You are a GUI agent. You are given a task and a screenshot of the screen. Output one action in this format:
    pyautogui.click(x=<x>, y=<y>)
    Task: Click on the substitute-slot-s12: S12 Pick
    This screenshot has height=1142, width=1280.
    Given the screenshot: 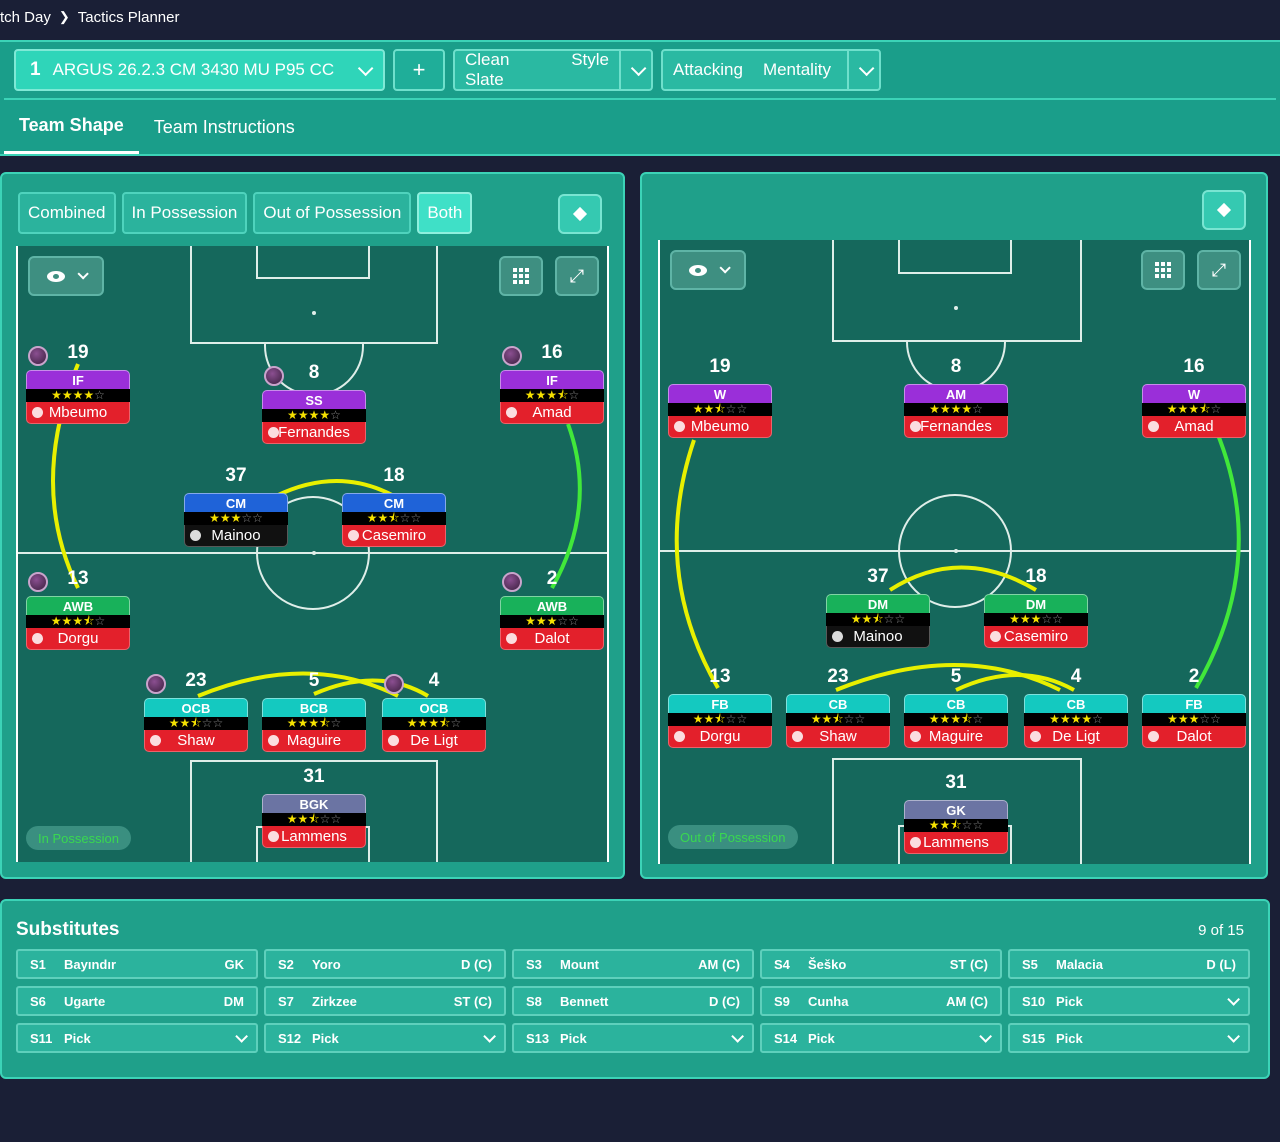 What is the action you would take?
    pyautogui.click(x=385, y=1038)
    